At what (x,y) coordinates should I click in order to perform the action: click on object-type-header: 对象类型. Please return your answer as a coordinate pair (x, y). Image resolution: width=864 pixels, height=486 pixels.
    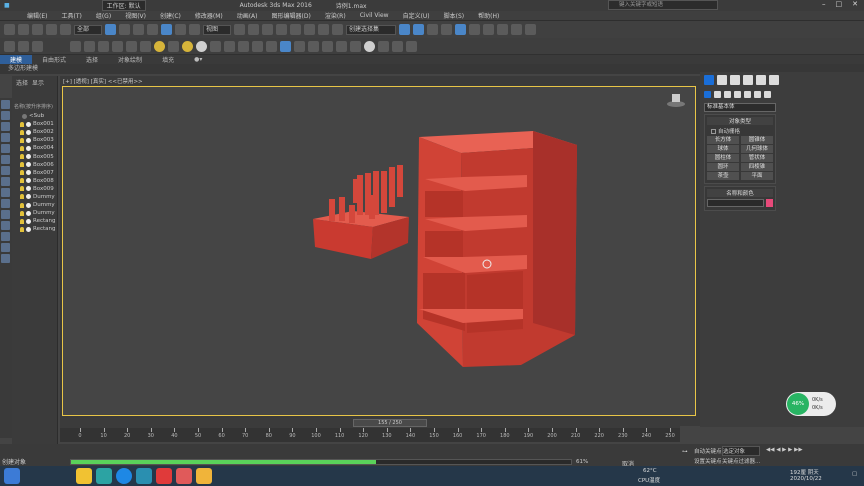
    Looking at the image, I should click on (740, 121).